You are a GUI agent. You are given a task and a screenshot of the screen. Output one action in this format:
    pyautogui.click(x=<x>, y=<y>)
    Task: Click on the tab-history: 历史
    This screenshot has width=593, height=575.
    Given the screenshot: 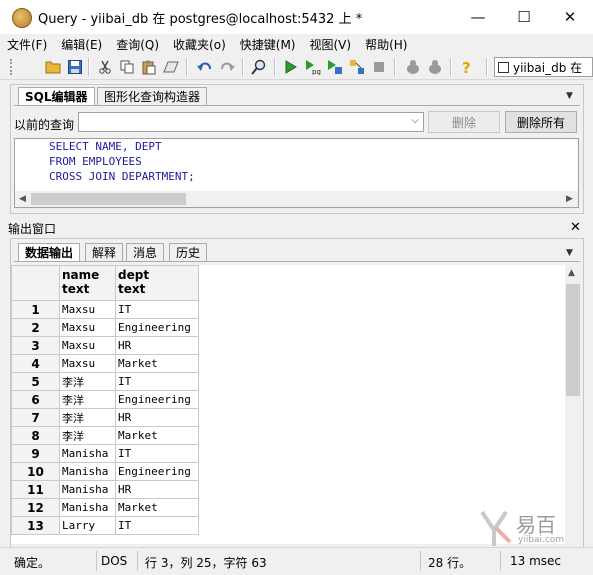 What is the action you would take?
    pyautogui.click(x=188, y=252)
    